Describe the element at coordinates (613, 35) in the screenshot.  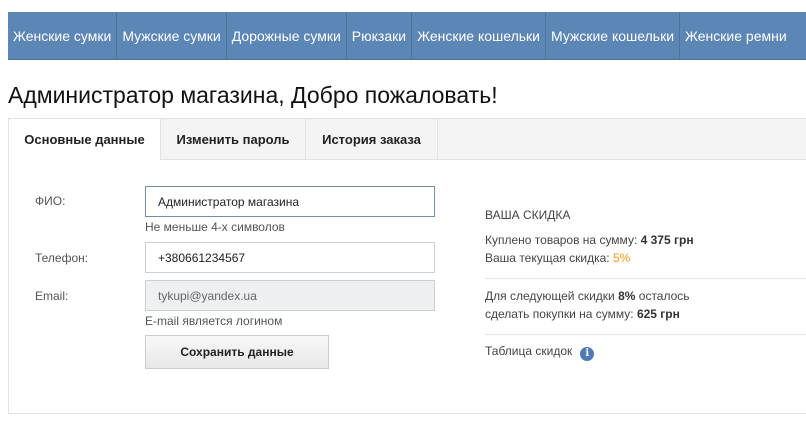
I see `nav-item-mens-wallets: Мужские кошельки` at that location.